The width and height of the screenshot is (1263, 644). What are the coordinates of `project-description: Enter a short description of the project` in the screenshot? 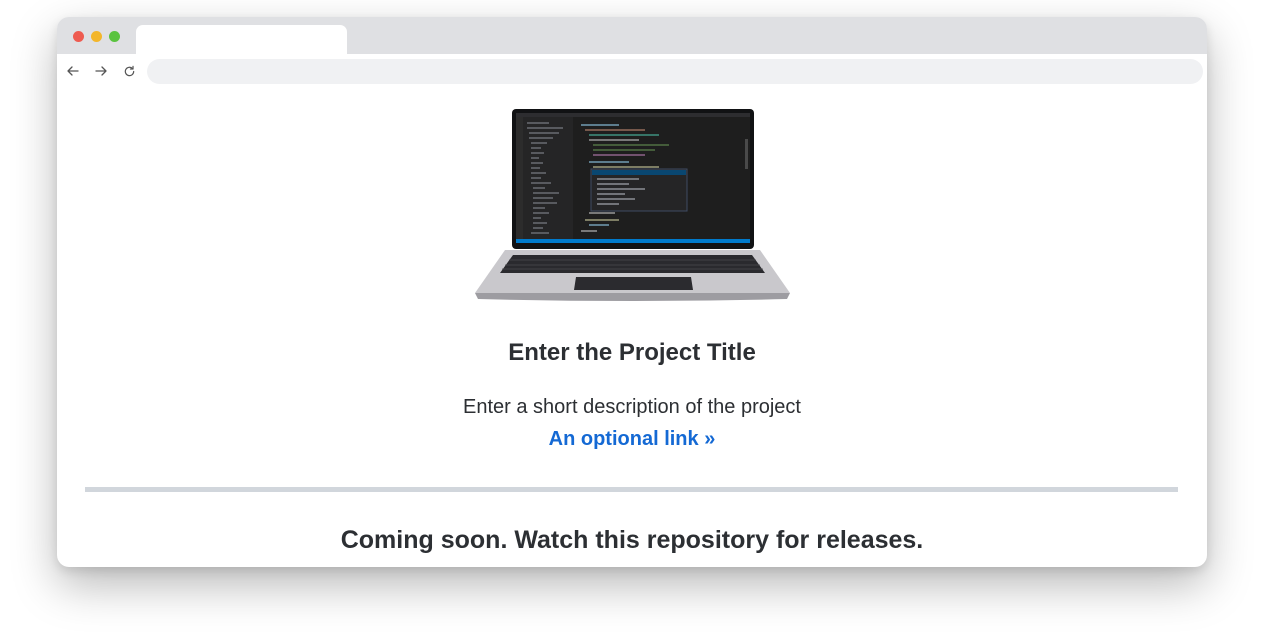 It's located at (632, 407).